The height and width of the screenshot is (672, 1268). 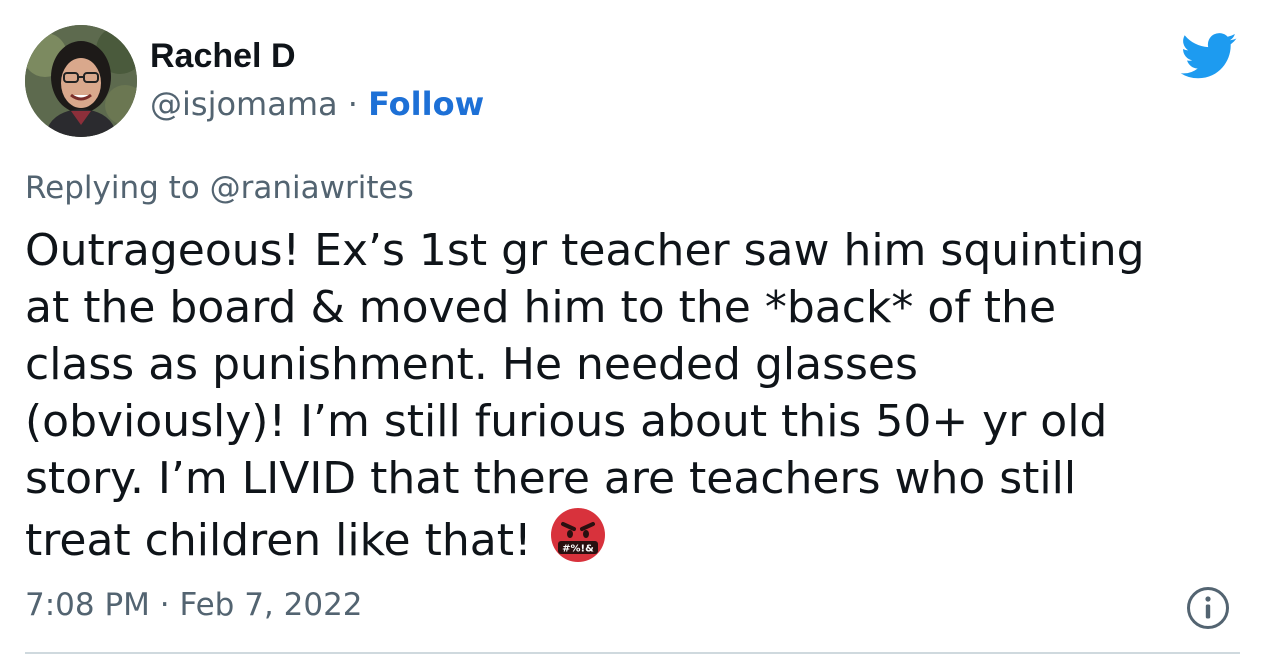 I want to click on author-handle: @isjomama, so click(x=244, y=104).